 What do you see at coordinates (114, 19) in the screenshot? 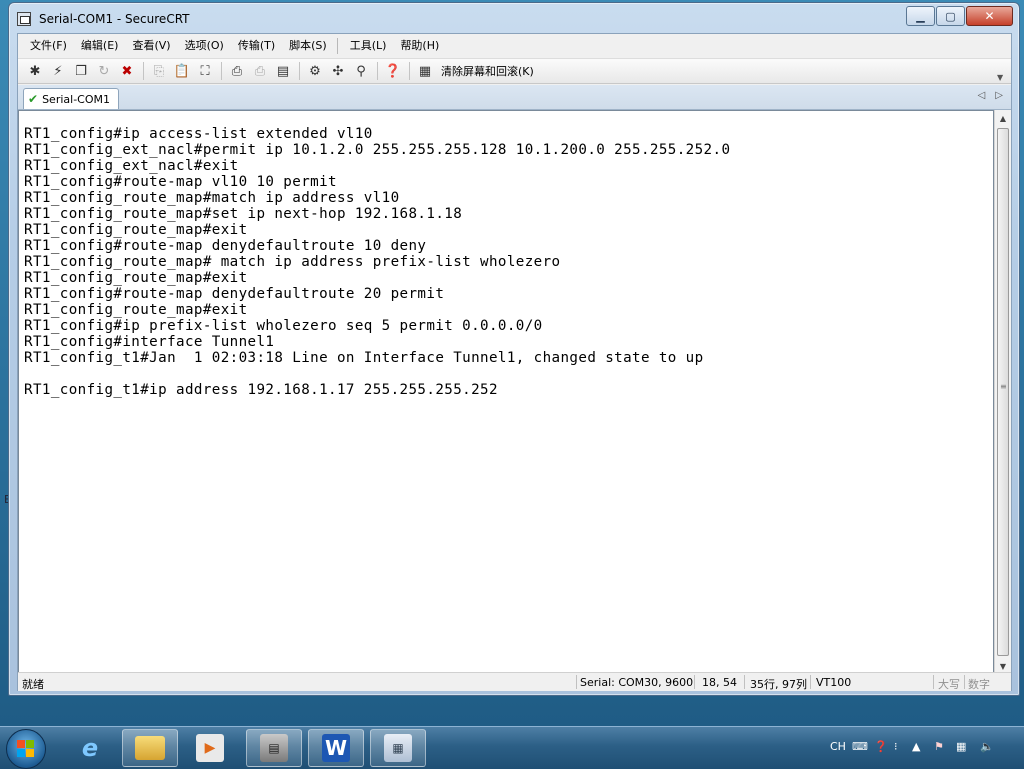
I see `window-title: Serial-COM1 - SecureCRT` at bounding box center [114, 19].